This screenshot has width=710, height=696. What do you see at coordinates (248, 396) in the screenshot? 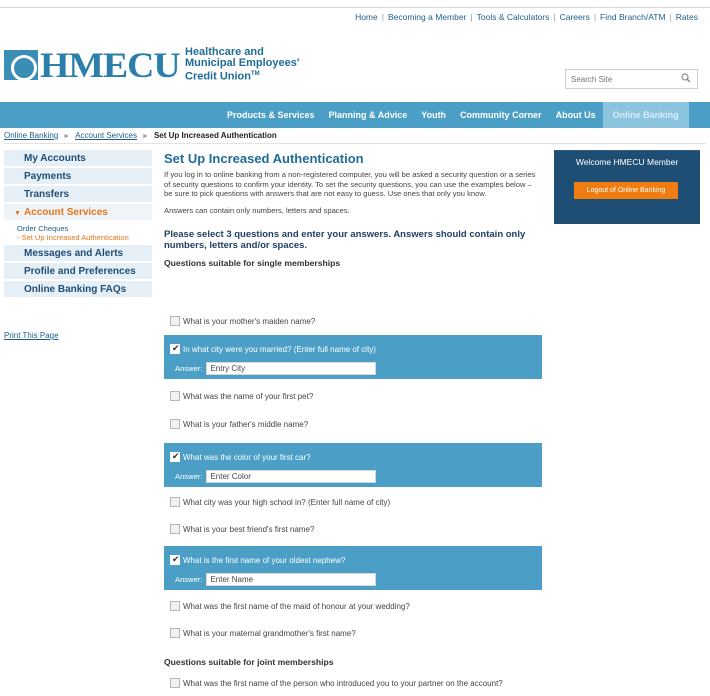
I see `question-label: What was the name of your first pet?` at bounding box center [248, 396].